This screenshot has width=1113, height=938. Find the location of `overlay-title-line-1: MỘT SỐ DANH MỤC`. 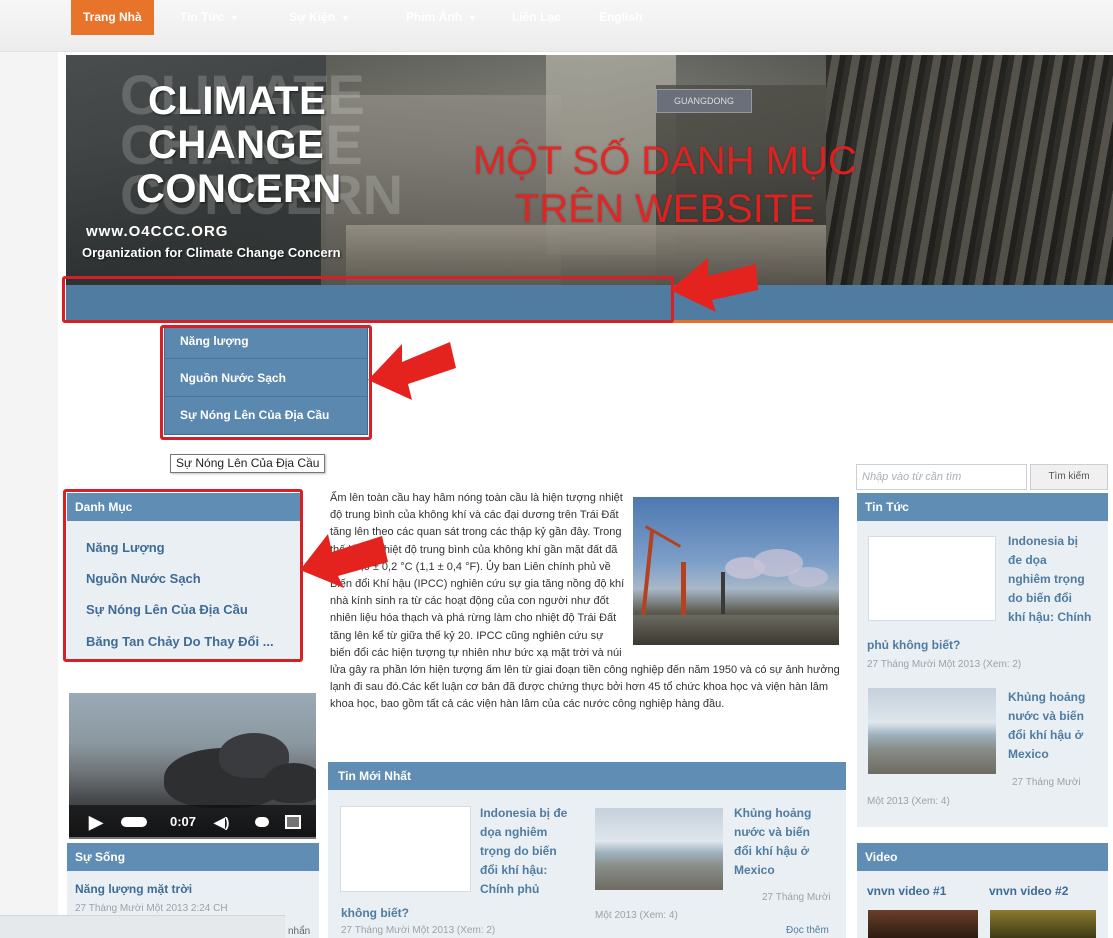

overlay-title-line-1: MỘT SỐ DANH MỤC is located at coordinates (665, 161).